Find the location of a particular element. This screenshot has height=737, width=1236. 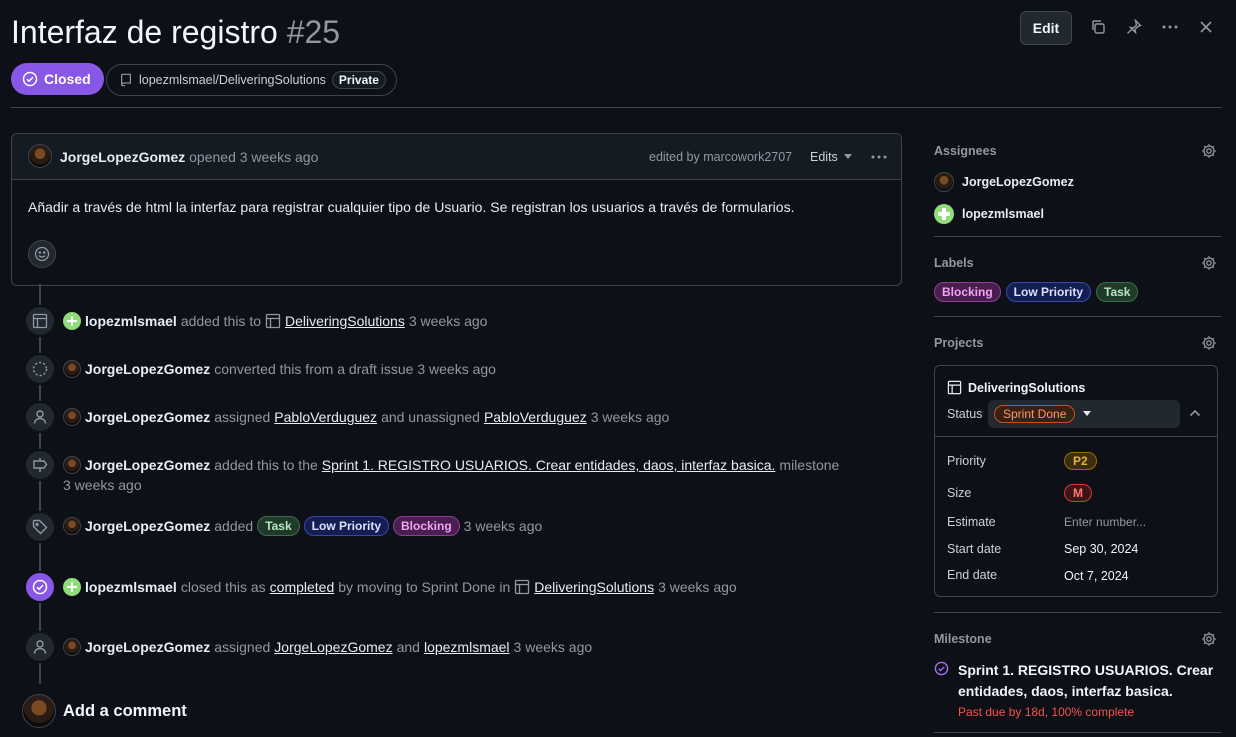

priority-label: Priority is located at coordinates (966, 461).